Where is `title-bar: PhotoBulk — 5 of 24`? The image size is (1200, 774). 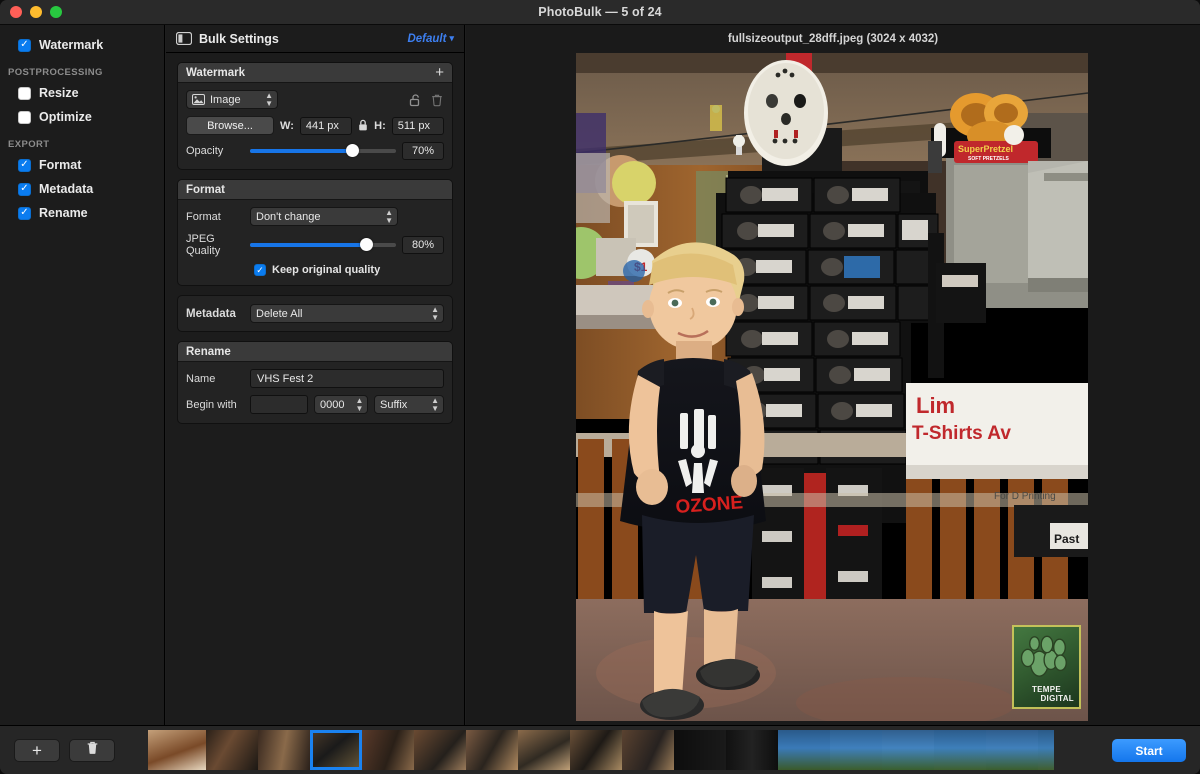 title-bar: PhotoBulk — 5 of 24 is located at coordinates (600, 12).